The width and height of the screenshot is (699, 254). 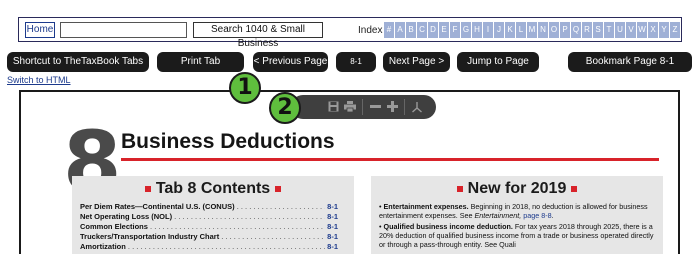 What do you see at coordinates (356, 62) in the screenshot?
I see `page-number-display: 8-1` at bounding box center [356, 62].